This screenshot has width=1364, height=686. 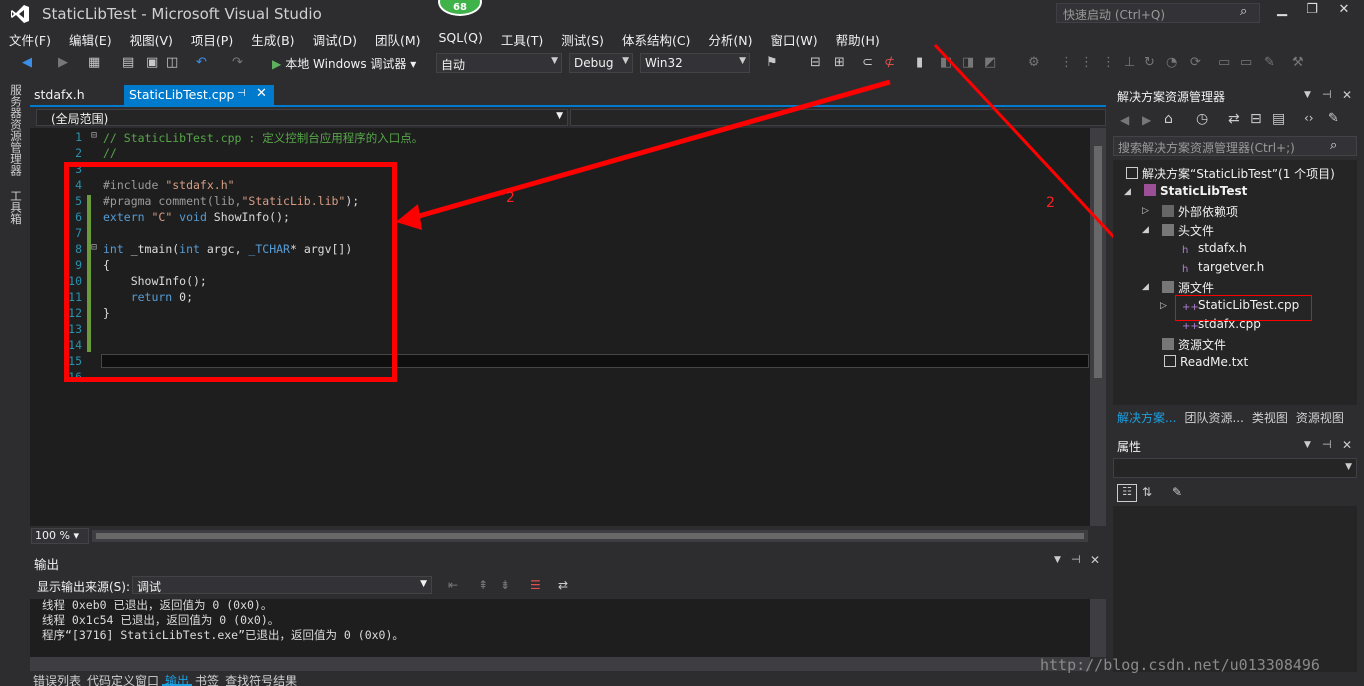 What do you see at coordinates (461, 39) in the screenshot?
I see `menu-sql: SQL(Q)` at bounding box center [461, 39].